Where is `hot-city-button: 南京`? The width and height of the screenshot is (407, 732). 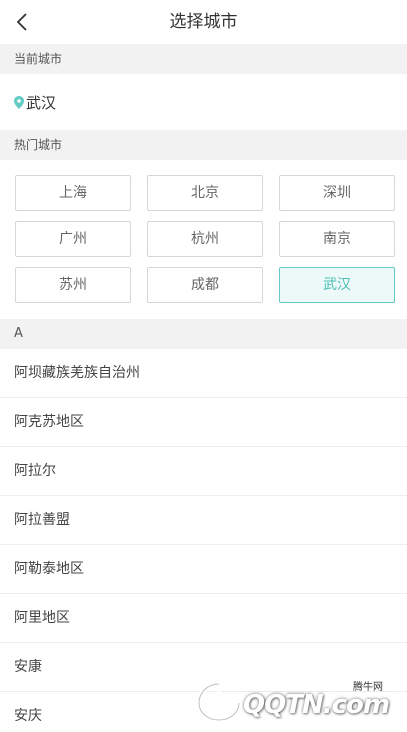 hot-city-button: 南京 is located at coordinates (337, 239).